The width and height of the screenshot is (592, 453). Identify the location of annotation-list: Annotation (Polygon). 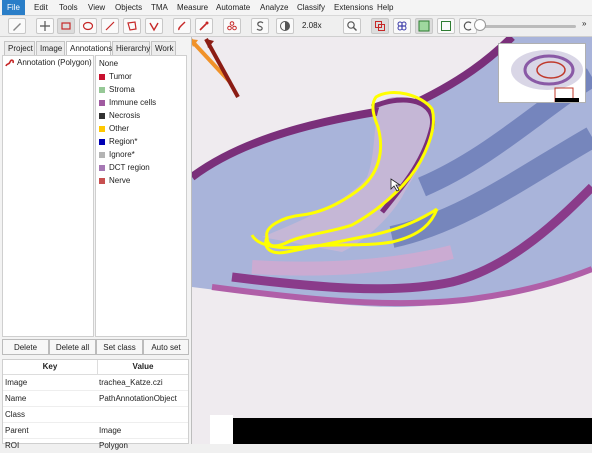
(48, 196).